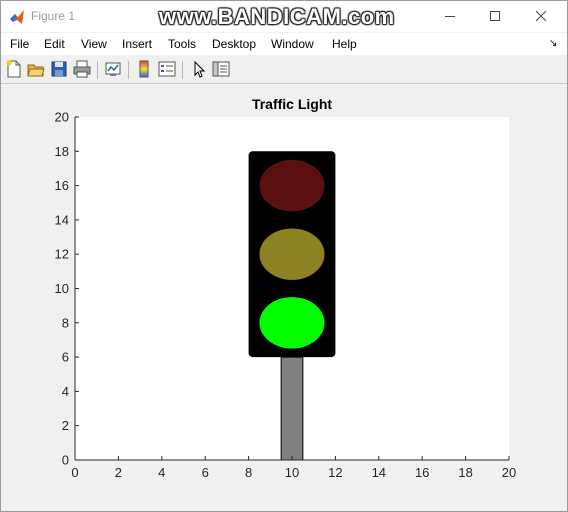  Describe the element at coordinates (62, 288) in the screenshot. I see `y-tick-label: 10` at that location.